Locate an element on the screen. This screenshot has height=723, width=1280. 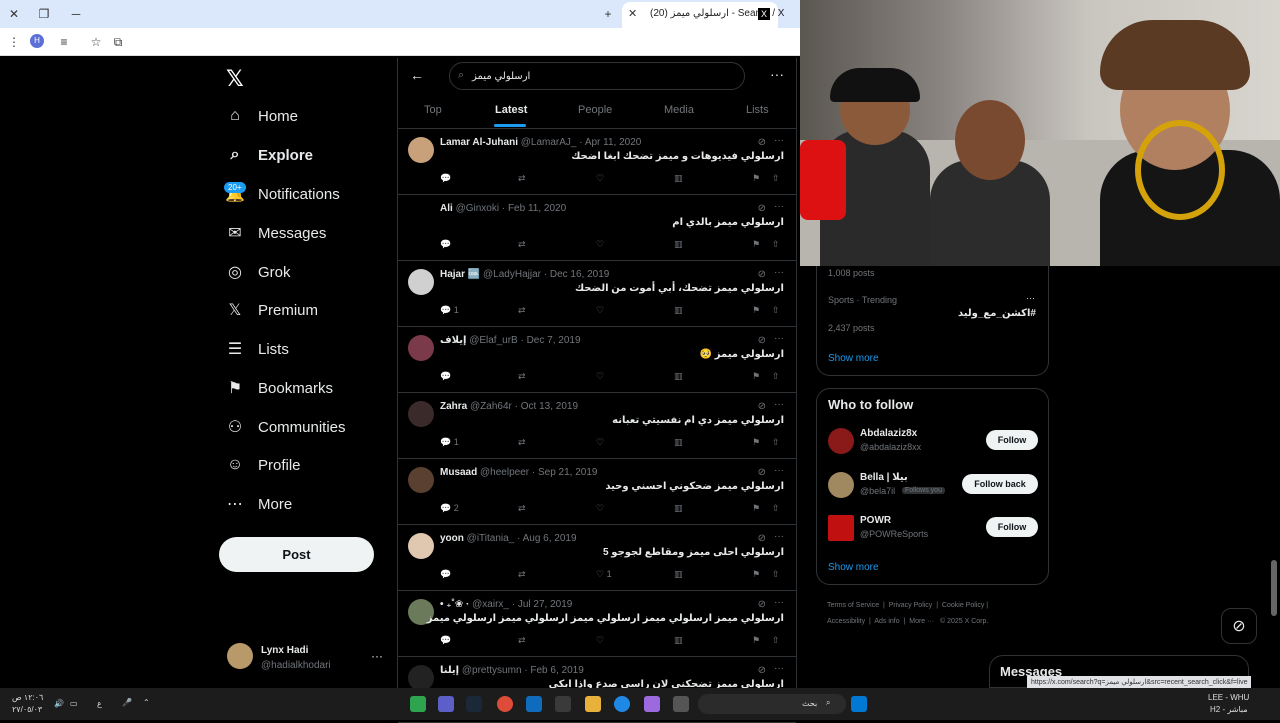
footer-link: More ··· is located at coordinates (921, 621).